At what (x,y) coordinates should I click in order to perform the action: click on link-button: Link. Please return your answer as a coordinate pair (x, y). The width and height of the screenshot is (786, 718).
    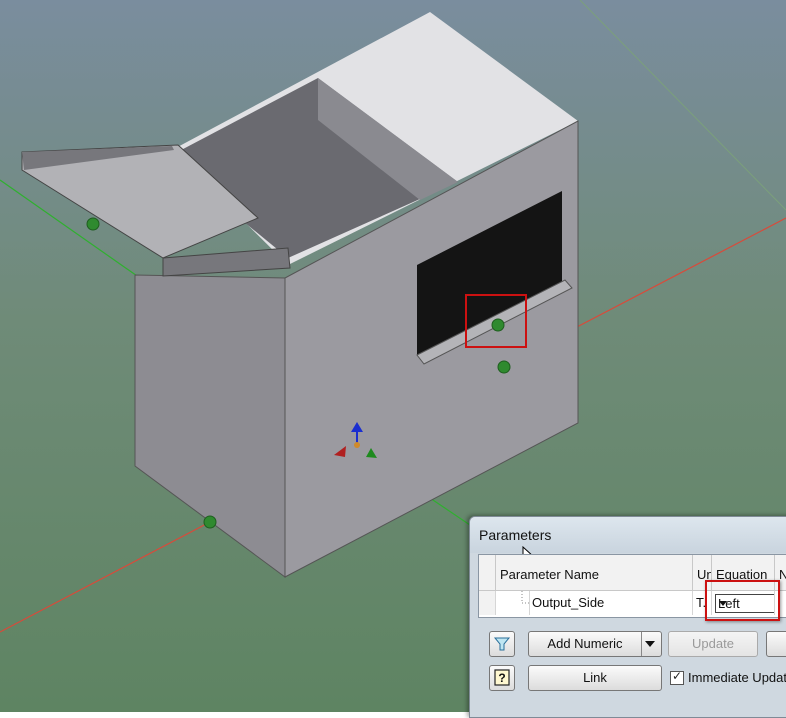
    Looking at the image, I should click on (595, 678).